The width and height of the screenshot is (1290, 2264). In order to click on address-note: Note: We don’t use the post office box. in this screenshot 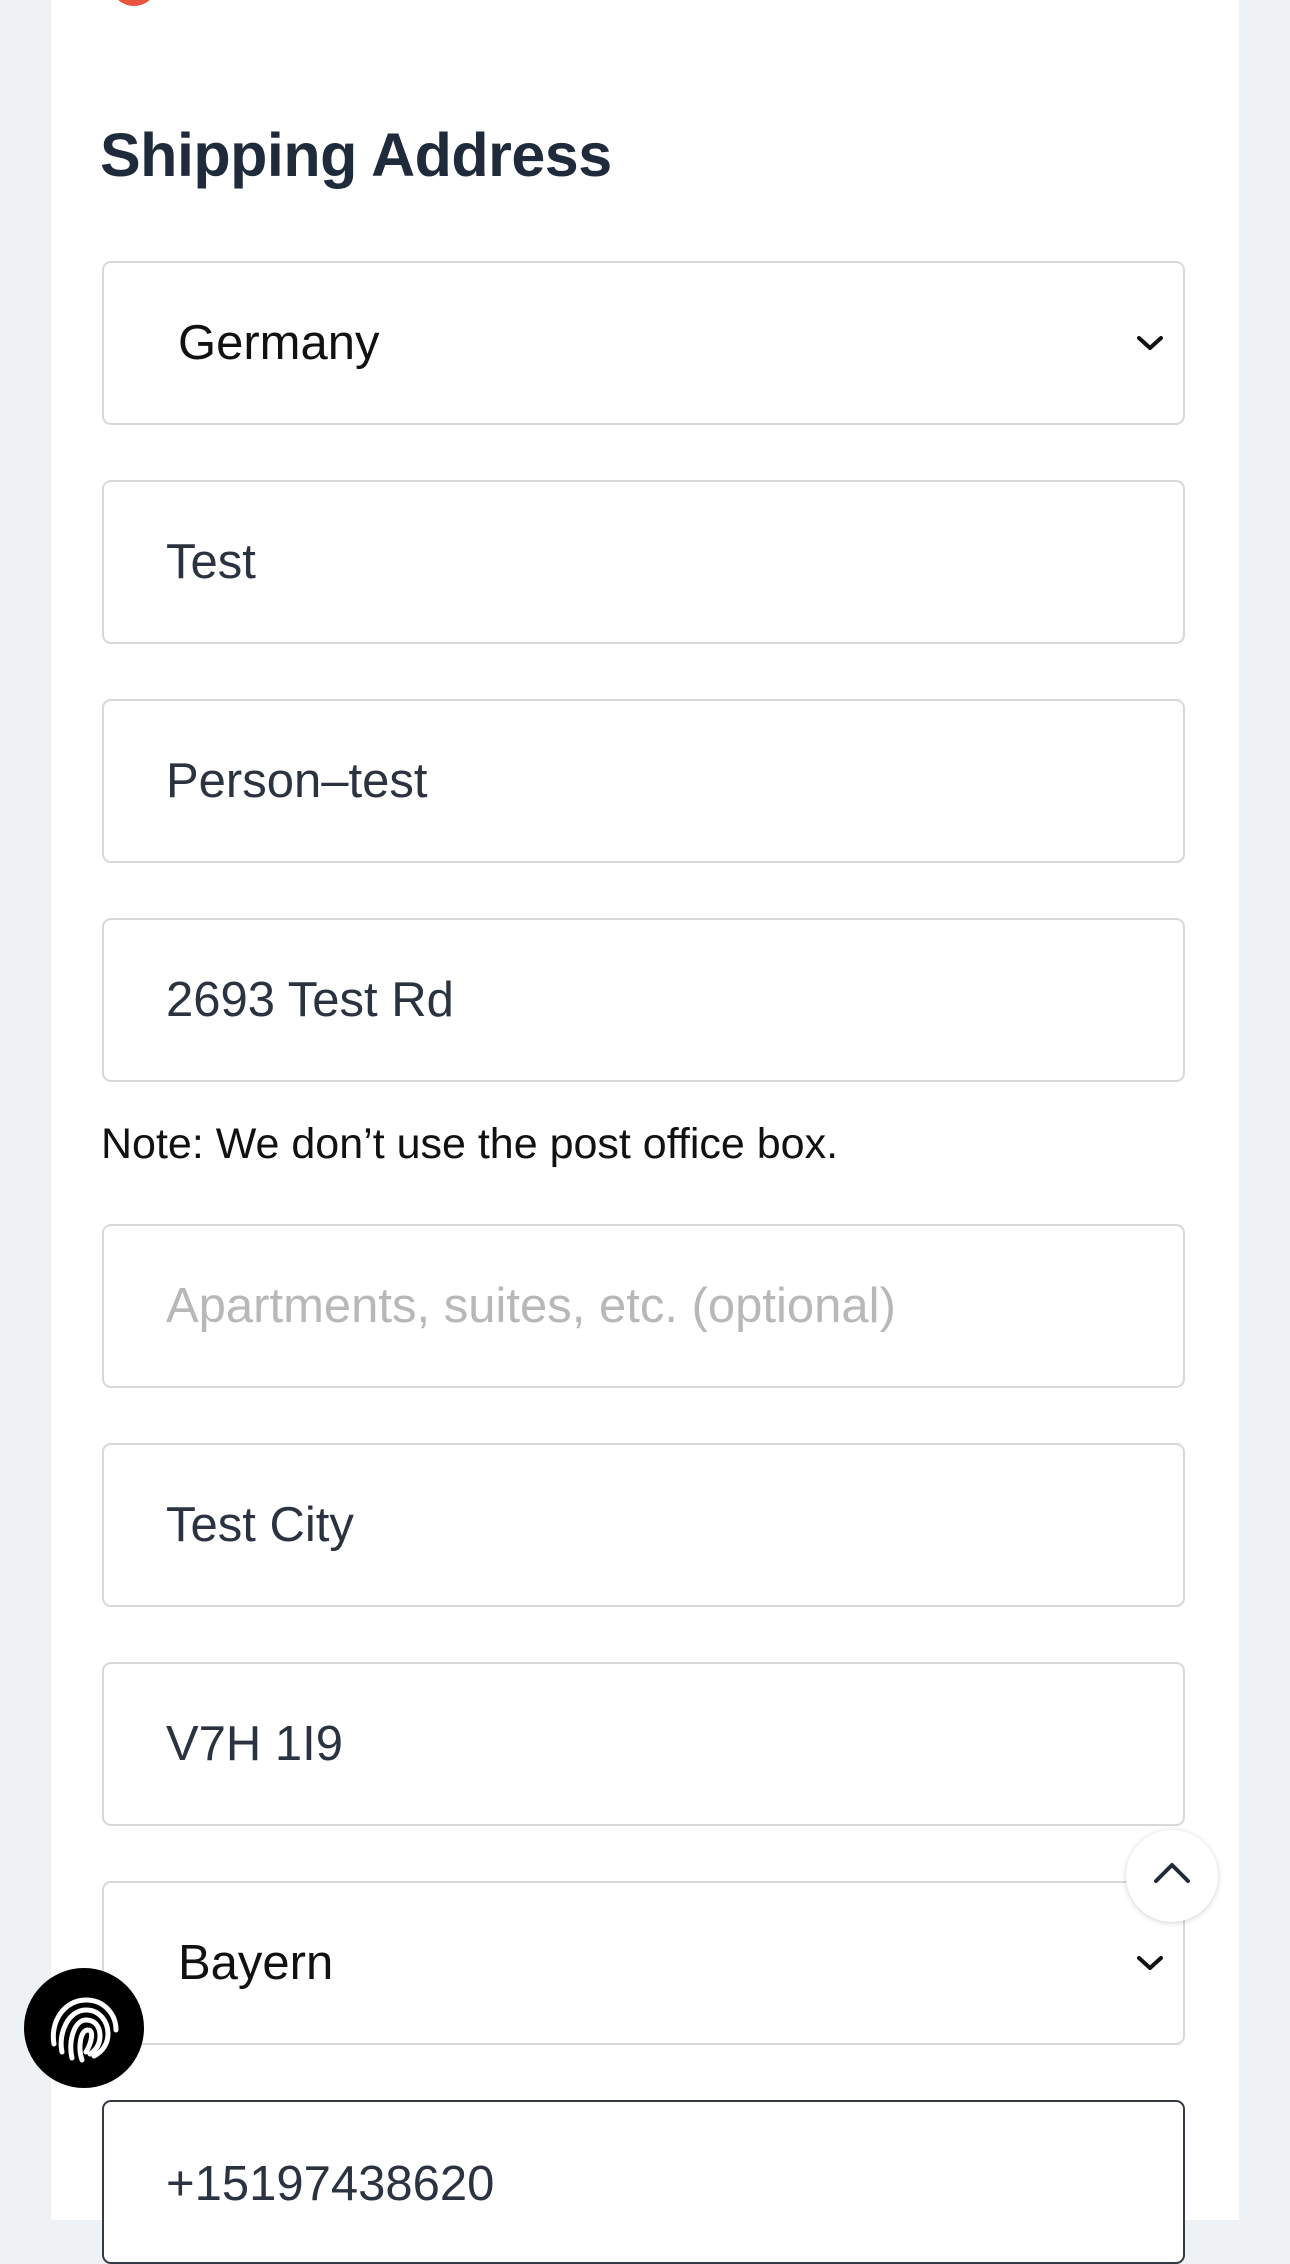, I will do `click(470, 1144)`.